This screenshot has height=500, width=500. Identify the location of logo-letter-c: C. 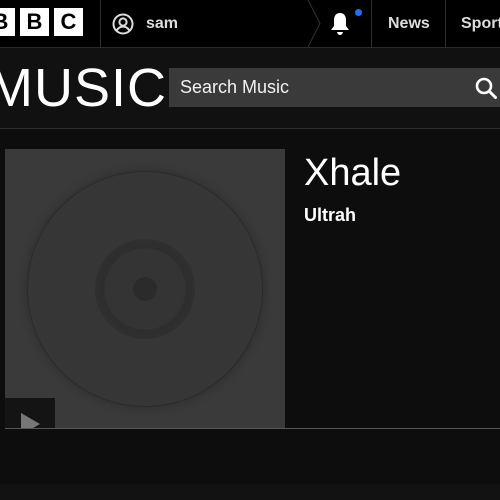
(68, 22).